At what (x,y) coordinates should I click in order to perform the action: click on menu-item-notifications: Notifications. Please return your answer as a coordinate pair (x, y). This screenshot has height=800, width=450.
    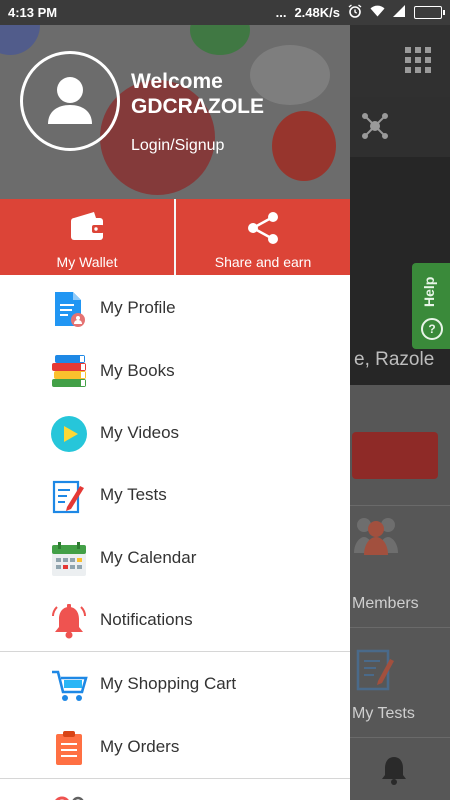
    Looking at the image, I should click on (175, 620).